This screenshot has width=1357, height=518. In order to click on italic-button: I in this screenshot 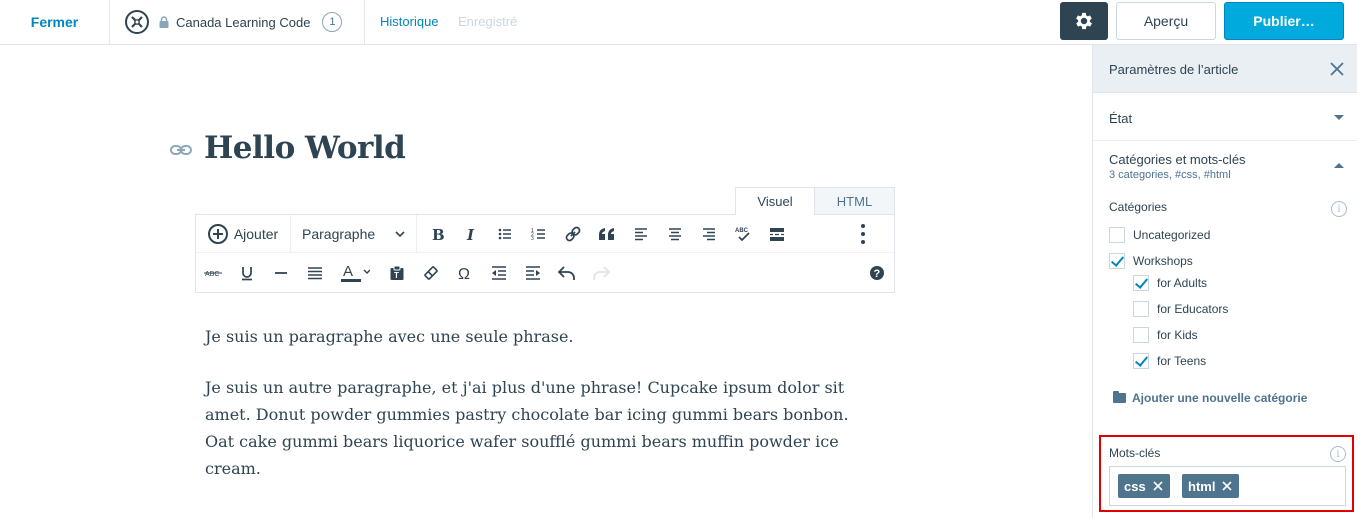, I will do `click(471, 234)`.